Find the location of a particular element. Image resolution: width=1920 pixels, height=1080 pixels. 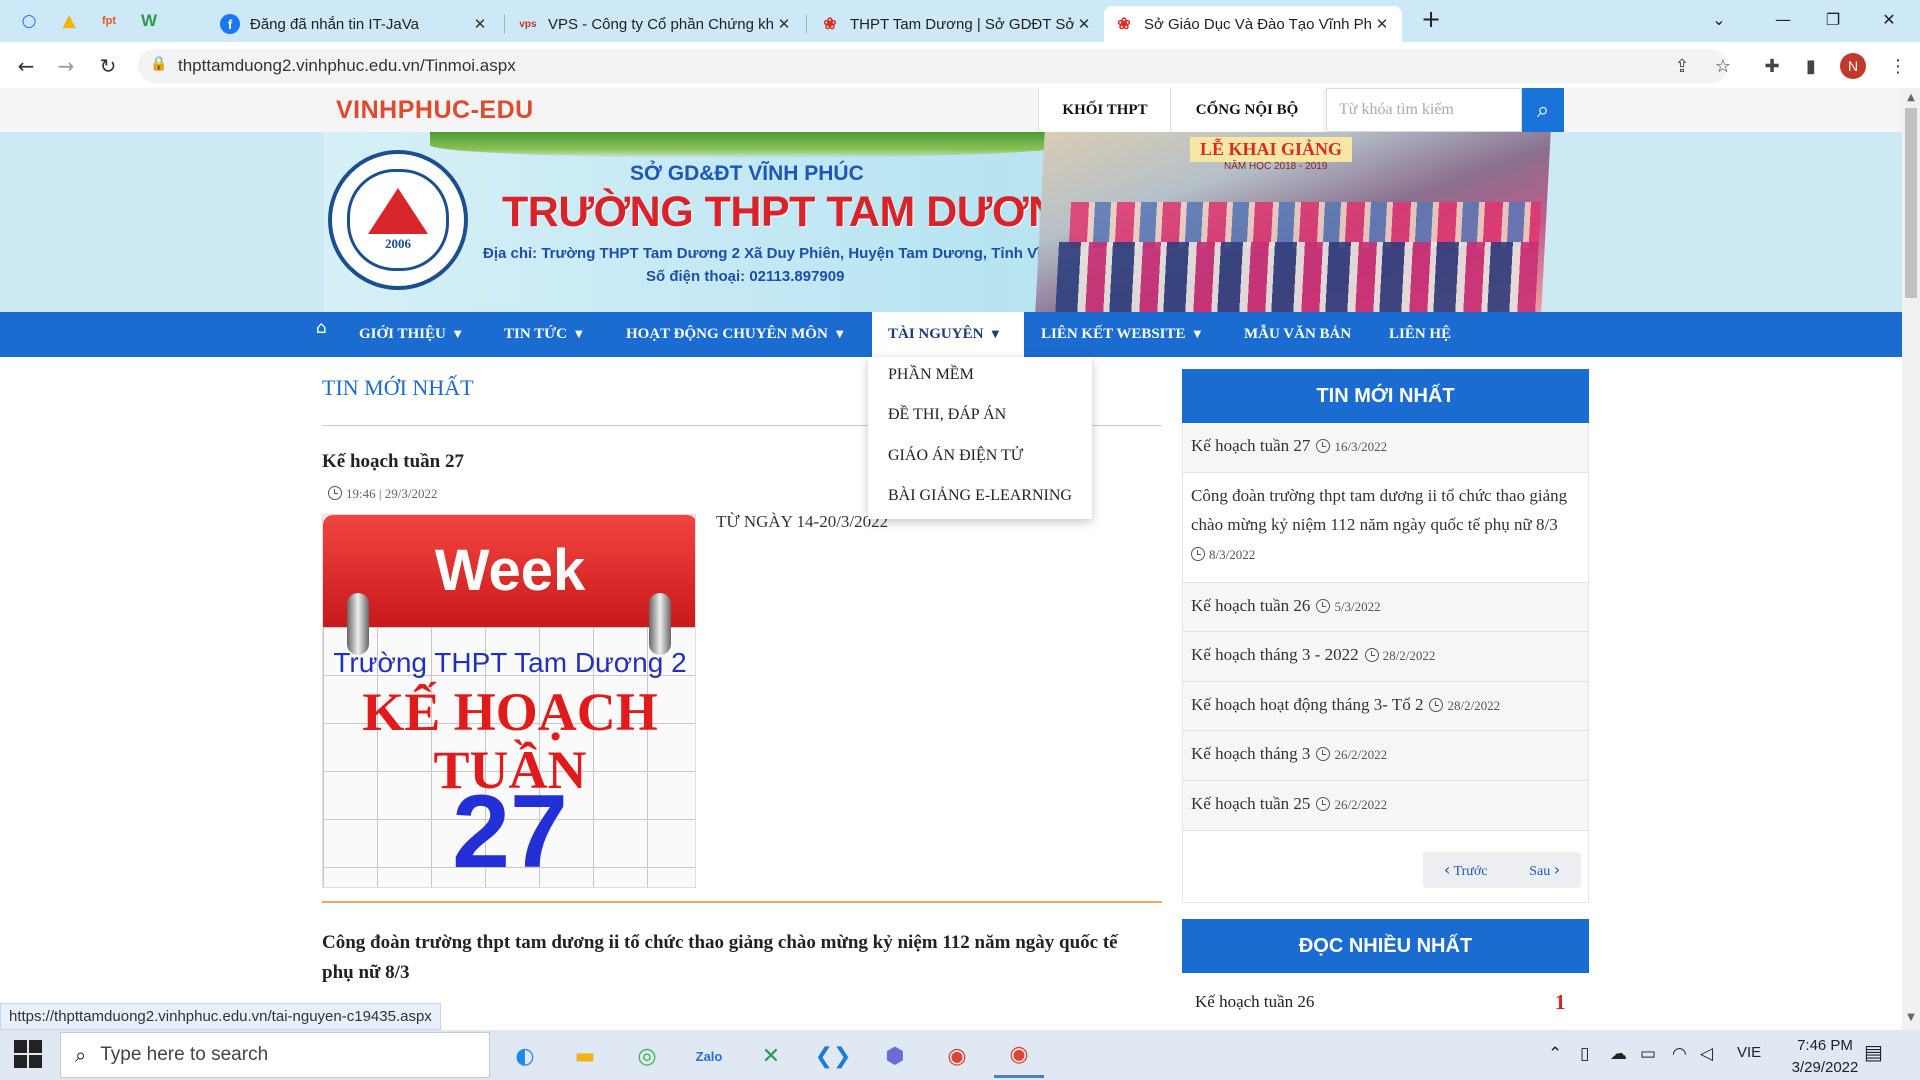

lock-icon: 🔒 is located at coordinates (158, 64).